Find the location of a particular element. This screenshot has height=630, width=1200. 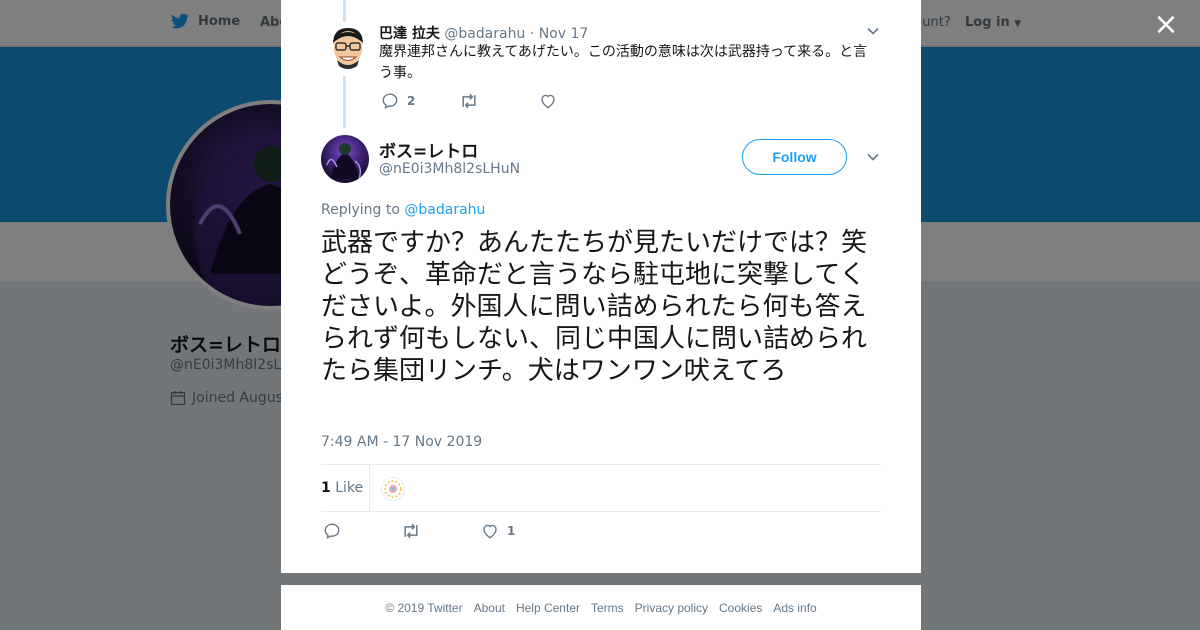

footer-ads-link: Ads info is located at coordinates (794, 608).